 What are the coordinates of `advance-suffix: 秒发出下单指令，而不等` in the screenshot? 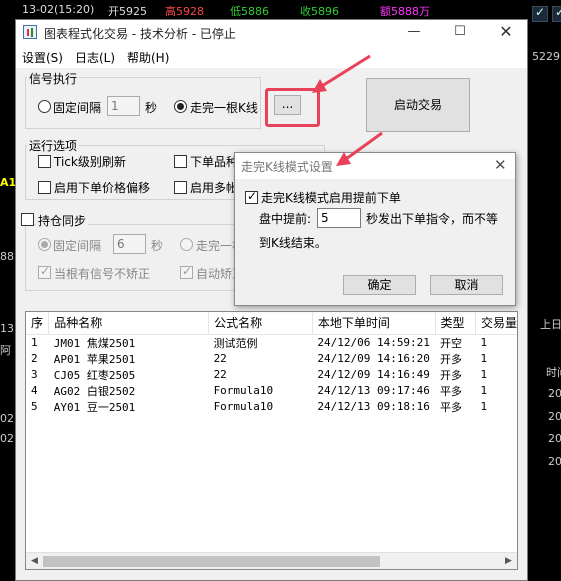 It's located at (432, 219).